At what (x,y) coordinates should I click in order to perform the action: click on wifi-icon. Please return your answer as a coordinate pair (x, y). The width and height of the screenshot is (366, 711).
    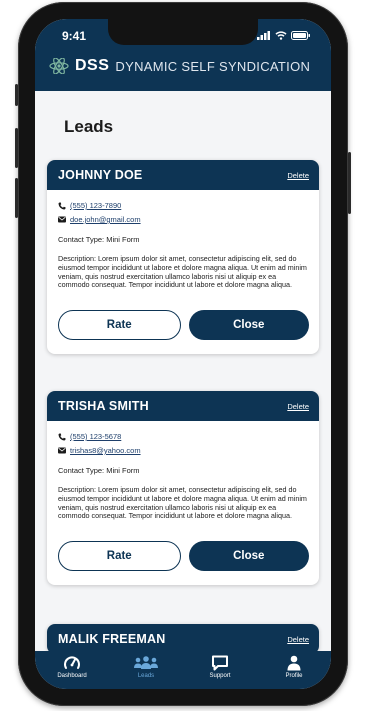
    Looking at the image, I should click on (281, 35).